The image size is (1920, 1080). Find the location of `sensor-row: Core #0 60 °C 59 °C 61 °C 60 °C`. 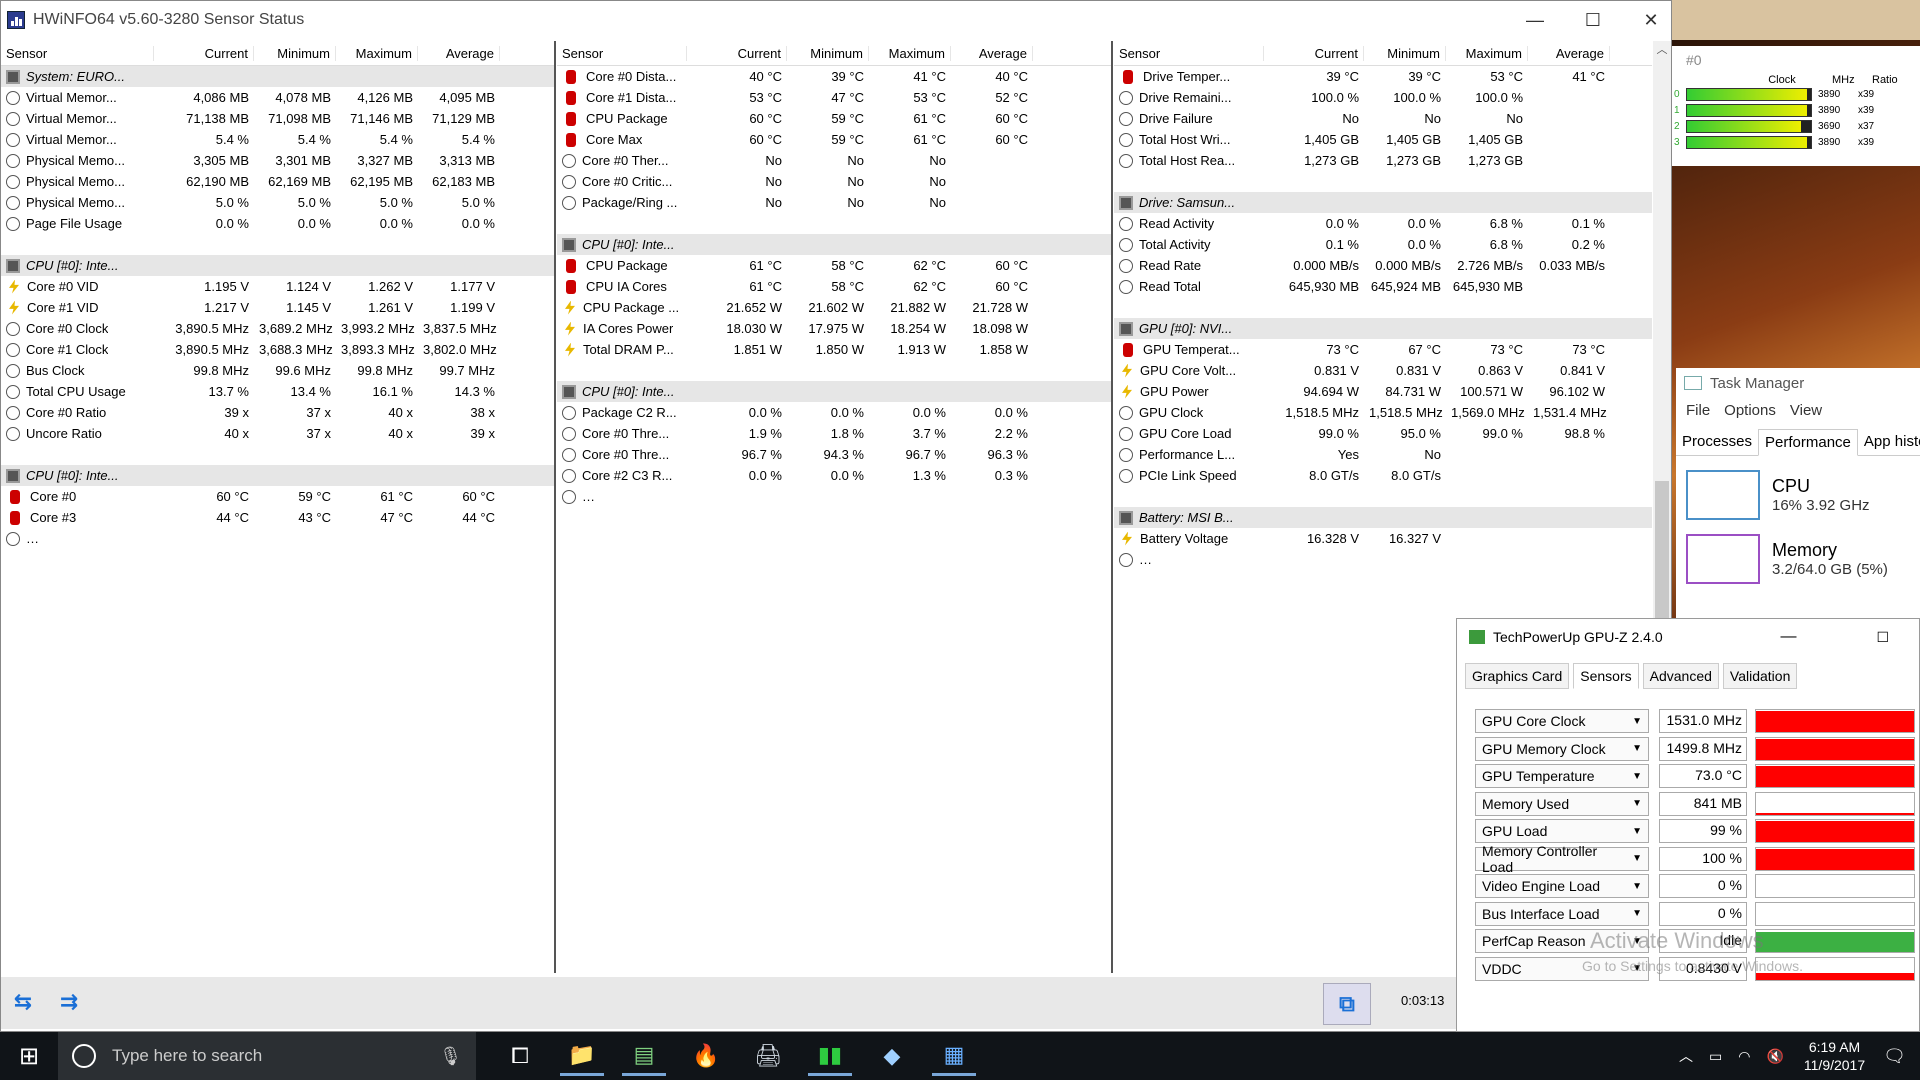

sensor-row: Core #0 60 °C 59 °C 61 °C 60 °C is located at coordinates (277, 496).